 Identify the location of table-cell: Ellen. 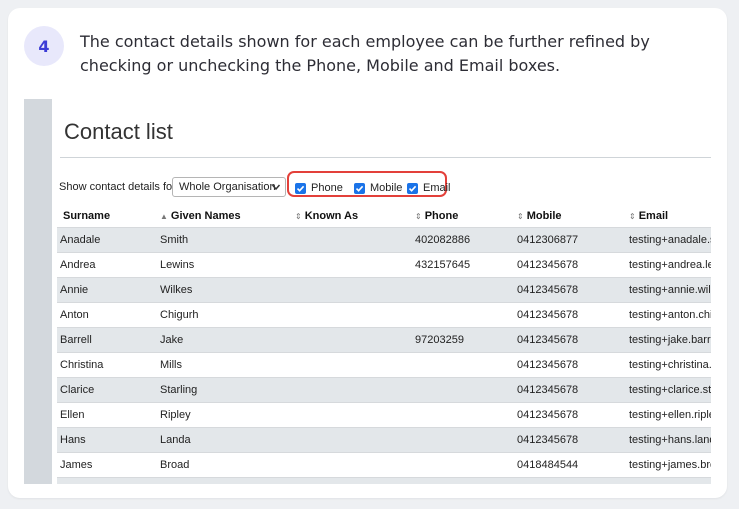
(72, 415).